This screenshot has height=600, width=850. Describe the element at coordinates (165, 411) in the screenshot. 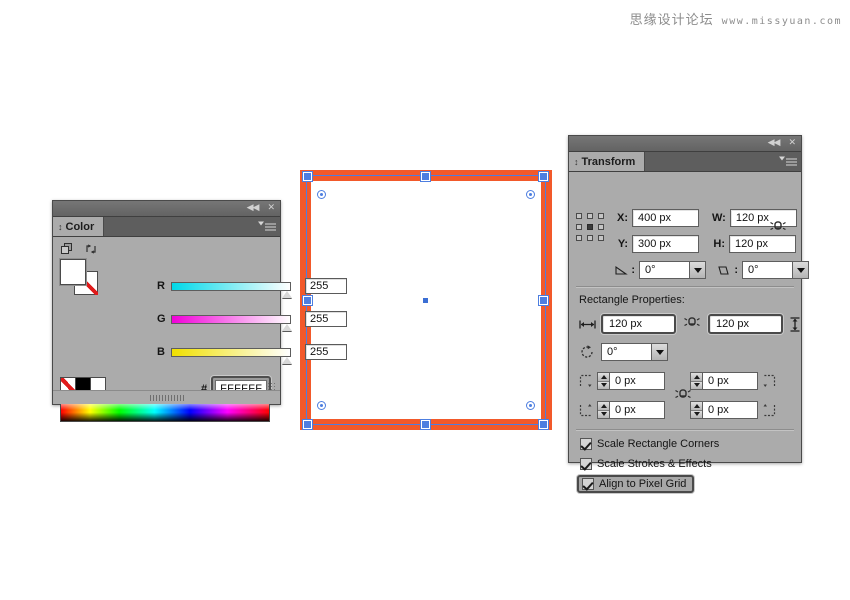

I see `color-spectrum-ramp` at that location.